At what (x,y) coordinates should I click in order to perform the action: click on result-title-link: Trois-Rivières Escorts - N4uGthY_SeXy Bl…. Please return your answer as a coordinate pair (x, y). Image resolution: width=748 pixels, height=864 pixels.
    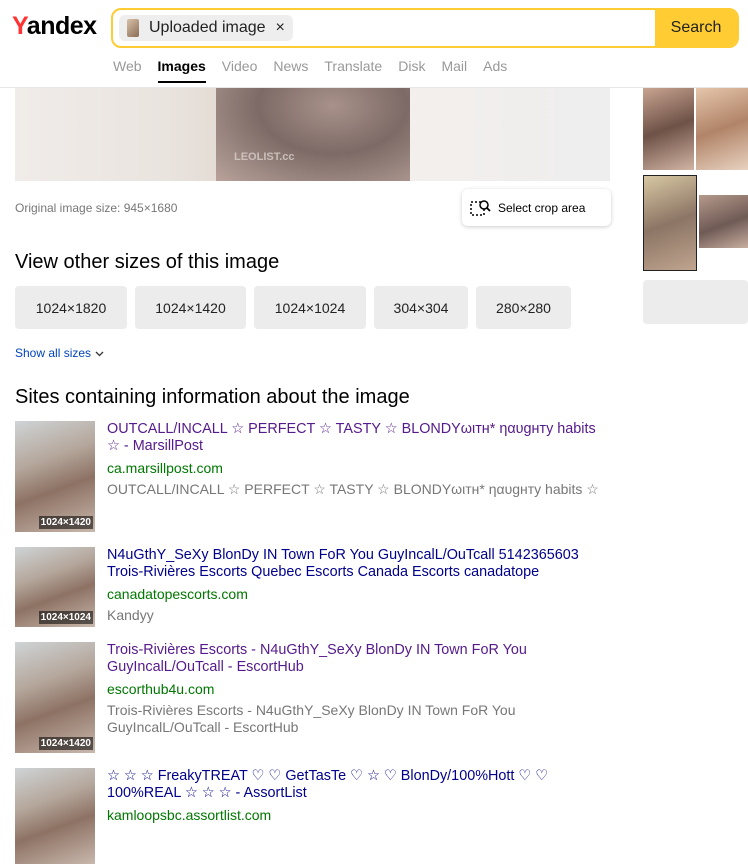
    Looking at the image, I should click on (357, 659).